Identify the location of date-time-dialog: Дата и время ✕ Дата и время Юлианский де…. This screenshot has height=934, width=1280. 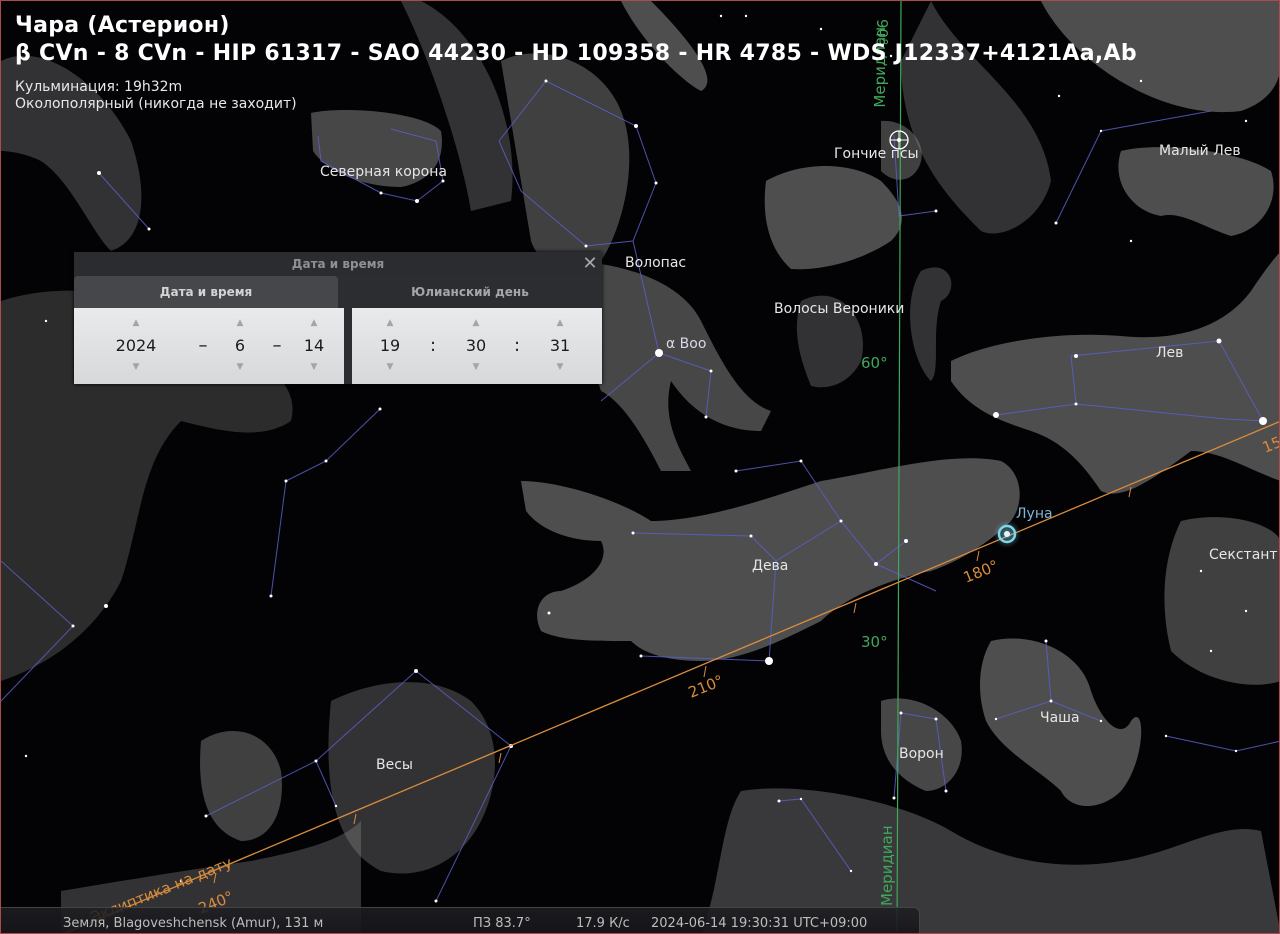
(338, 318).